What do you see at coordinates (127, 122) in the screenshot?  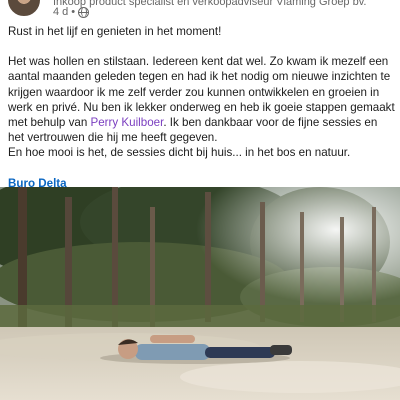 I see `mention-link: Perry Kuilboer` at bounding box center [127, 122].